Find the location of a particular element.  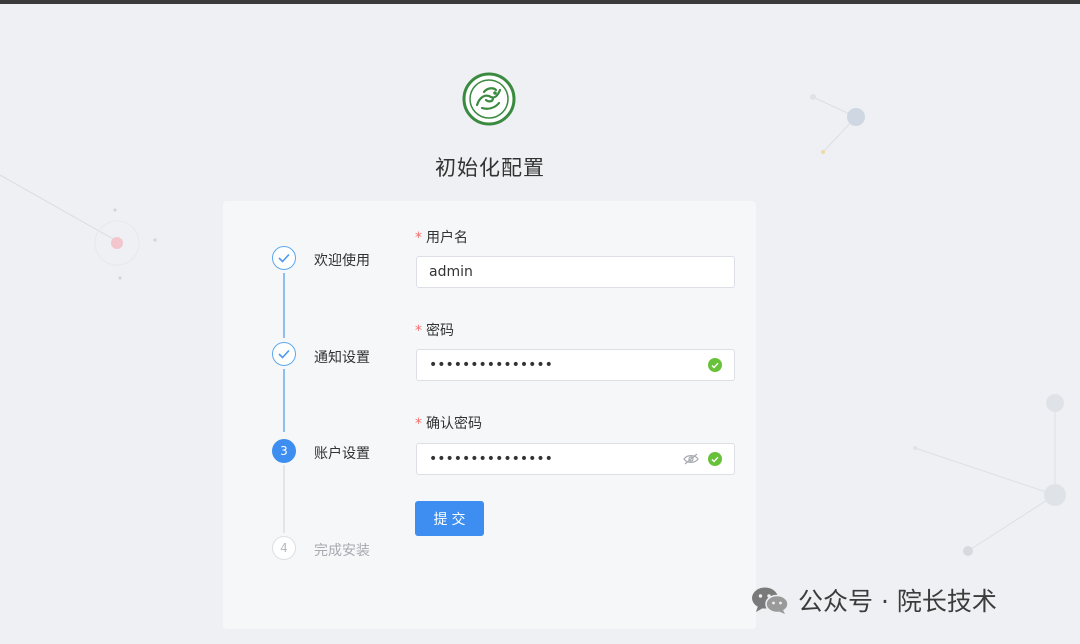

step-3-number: 3 is located at coordinates (284, 451).